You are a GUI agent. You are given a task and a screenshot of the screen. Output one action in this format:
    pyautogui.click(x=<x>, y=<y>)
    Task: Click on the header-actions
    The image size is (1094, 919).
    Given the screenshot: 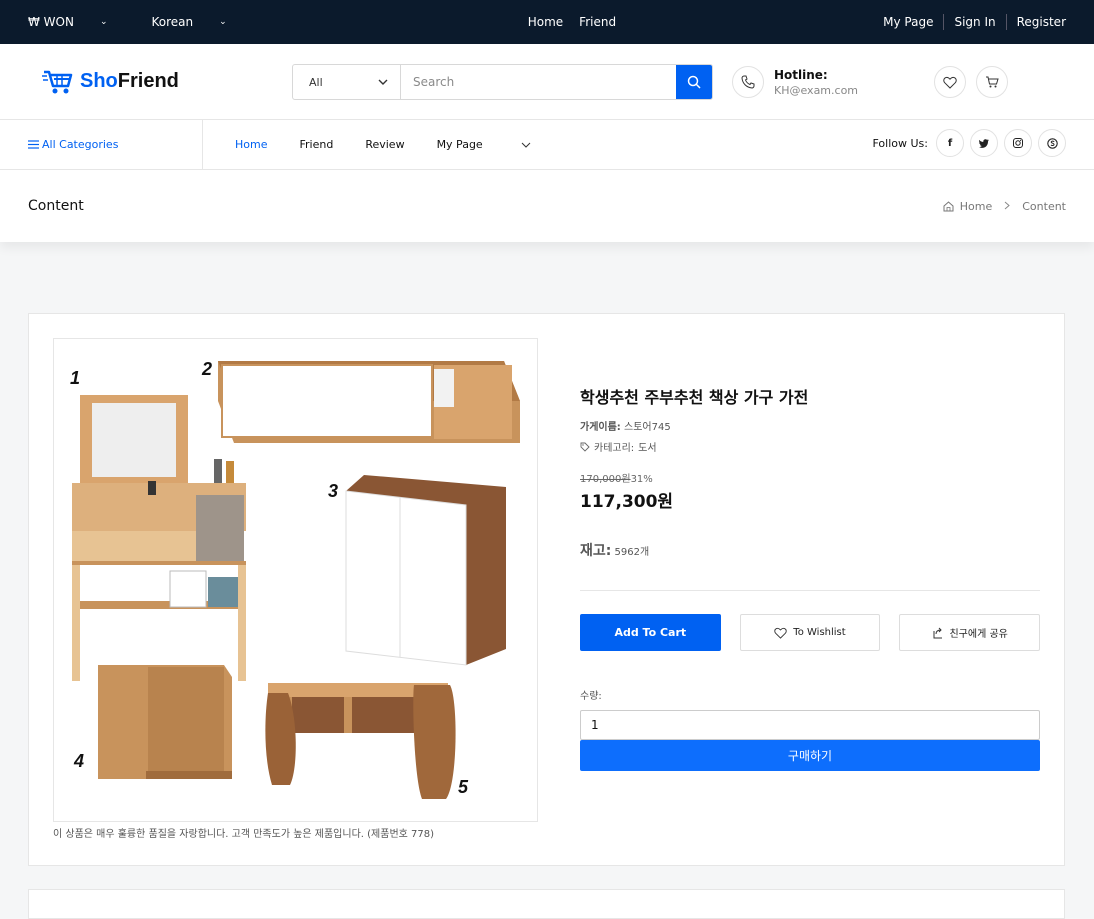 What is the action you would take?
    pyautogui.click(x=971, y=82)
    